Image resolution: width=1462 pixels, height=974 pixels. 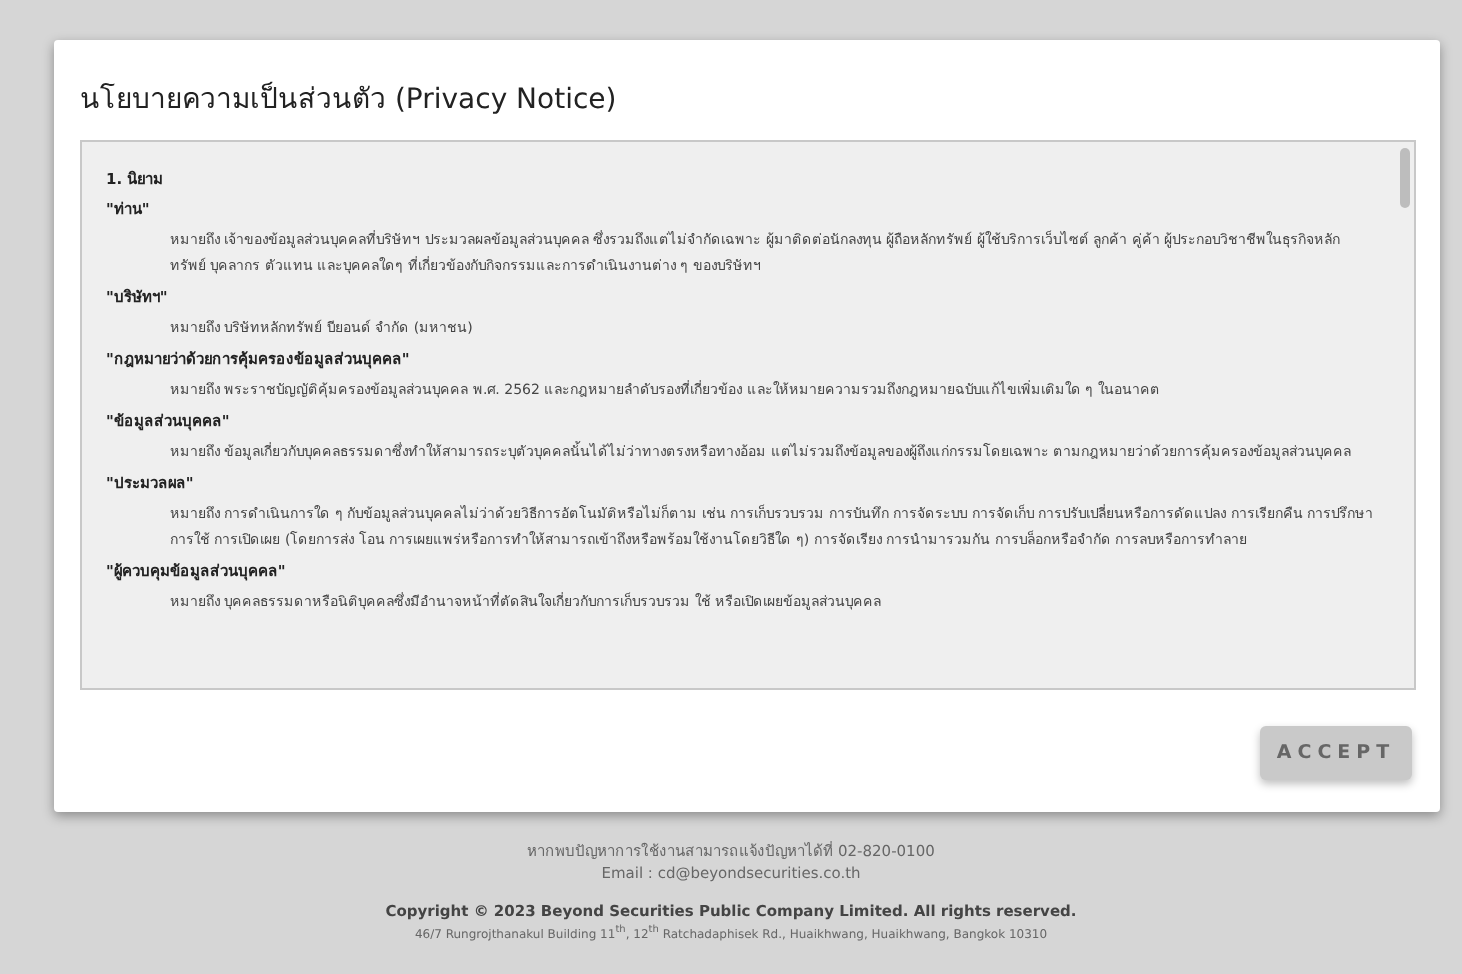 What do you see at coordinates (1405, 178) in the screenshot?
I see `scrollbar-thumb` at bounding box center [1405, 178].